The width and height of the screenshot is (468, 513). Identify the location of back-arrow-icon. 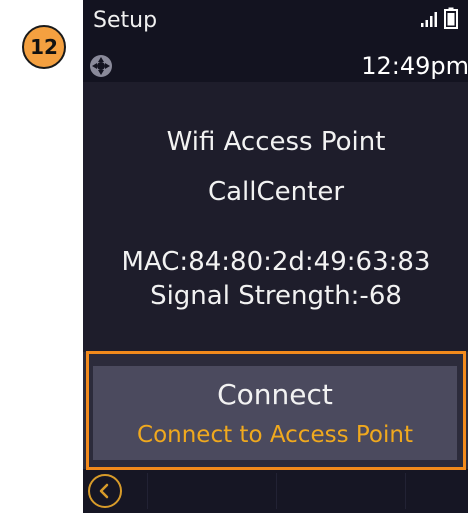
(104, 491).